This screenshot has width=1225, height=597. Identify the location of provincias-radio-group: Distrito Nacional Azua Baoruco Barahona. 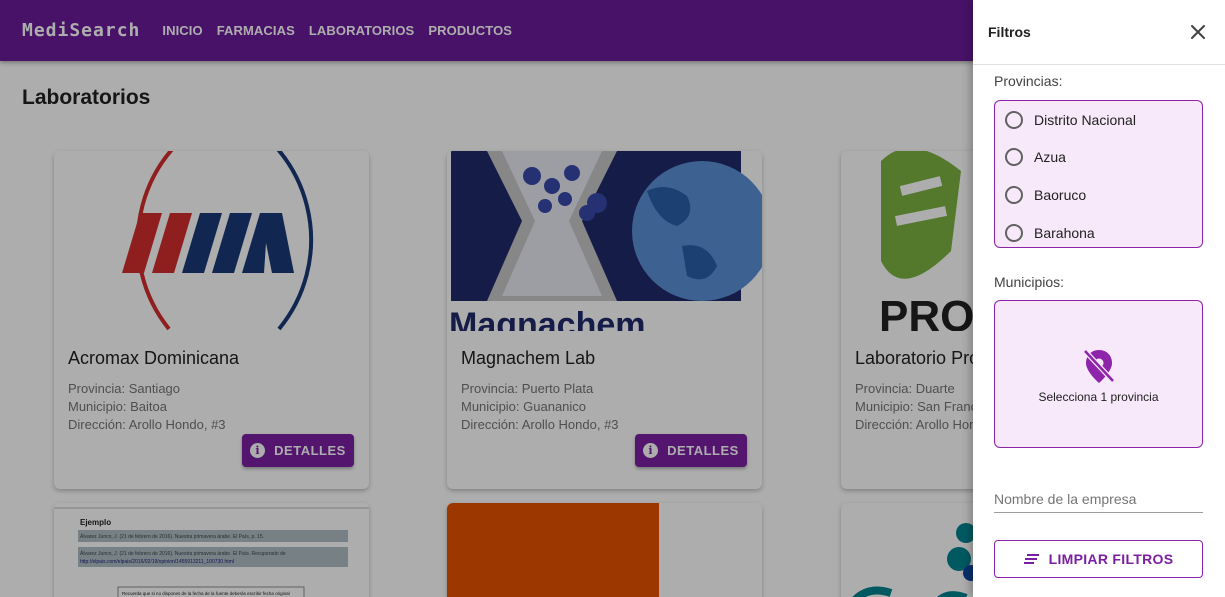
(1098, 174).